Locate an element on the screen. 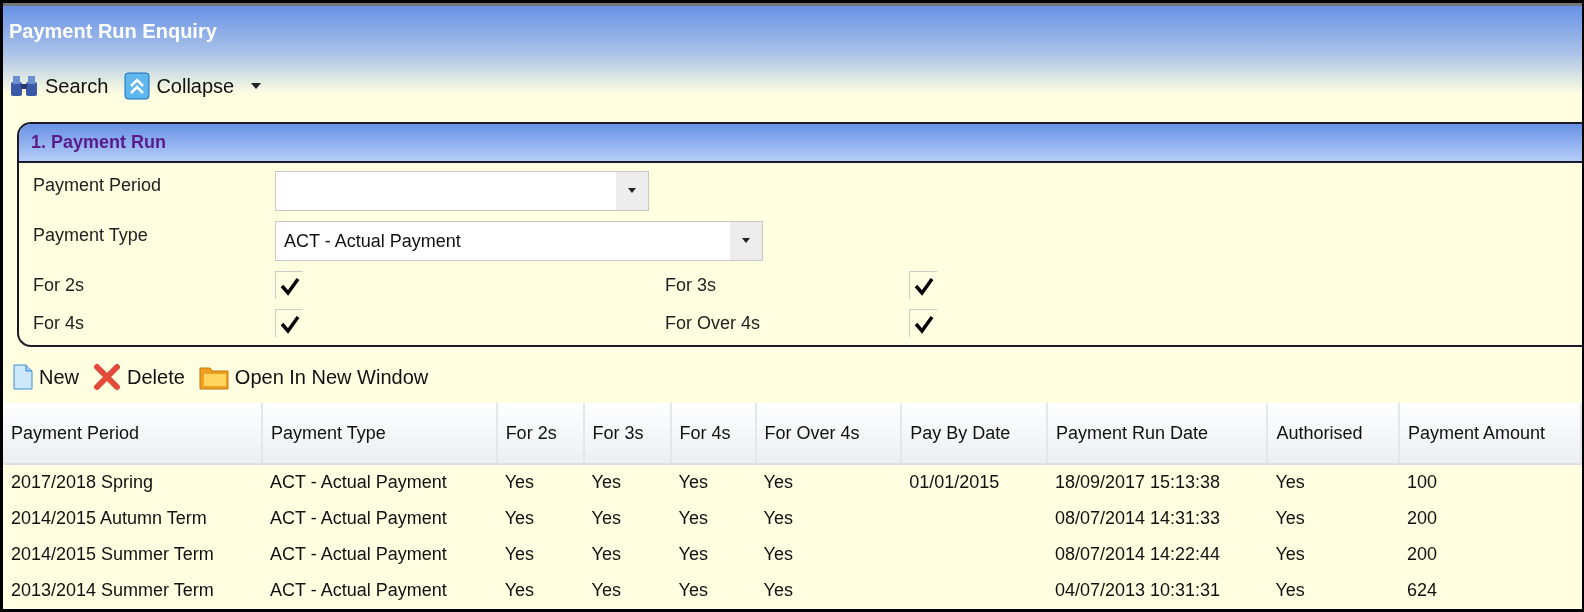 The height and width of the screenshot is (612, 1584). dropdown-field is located at coordinates (462, 191).